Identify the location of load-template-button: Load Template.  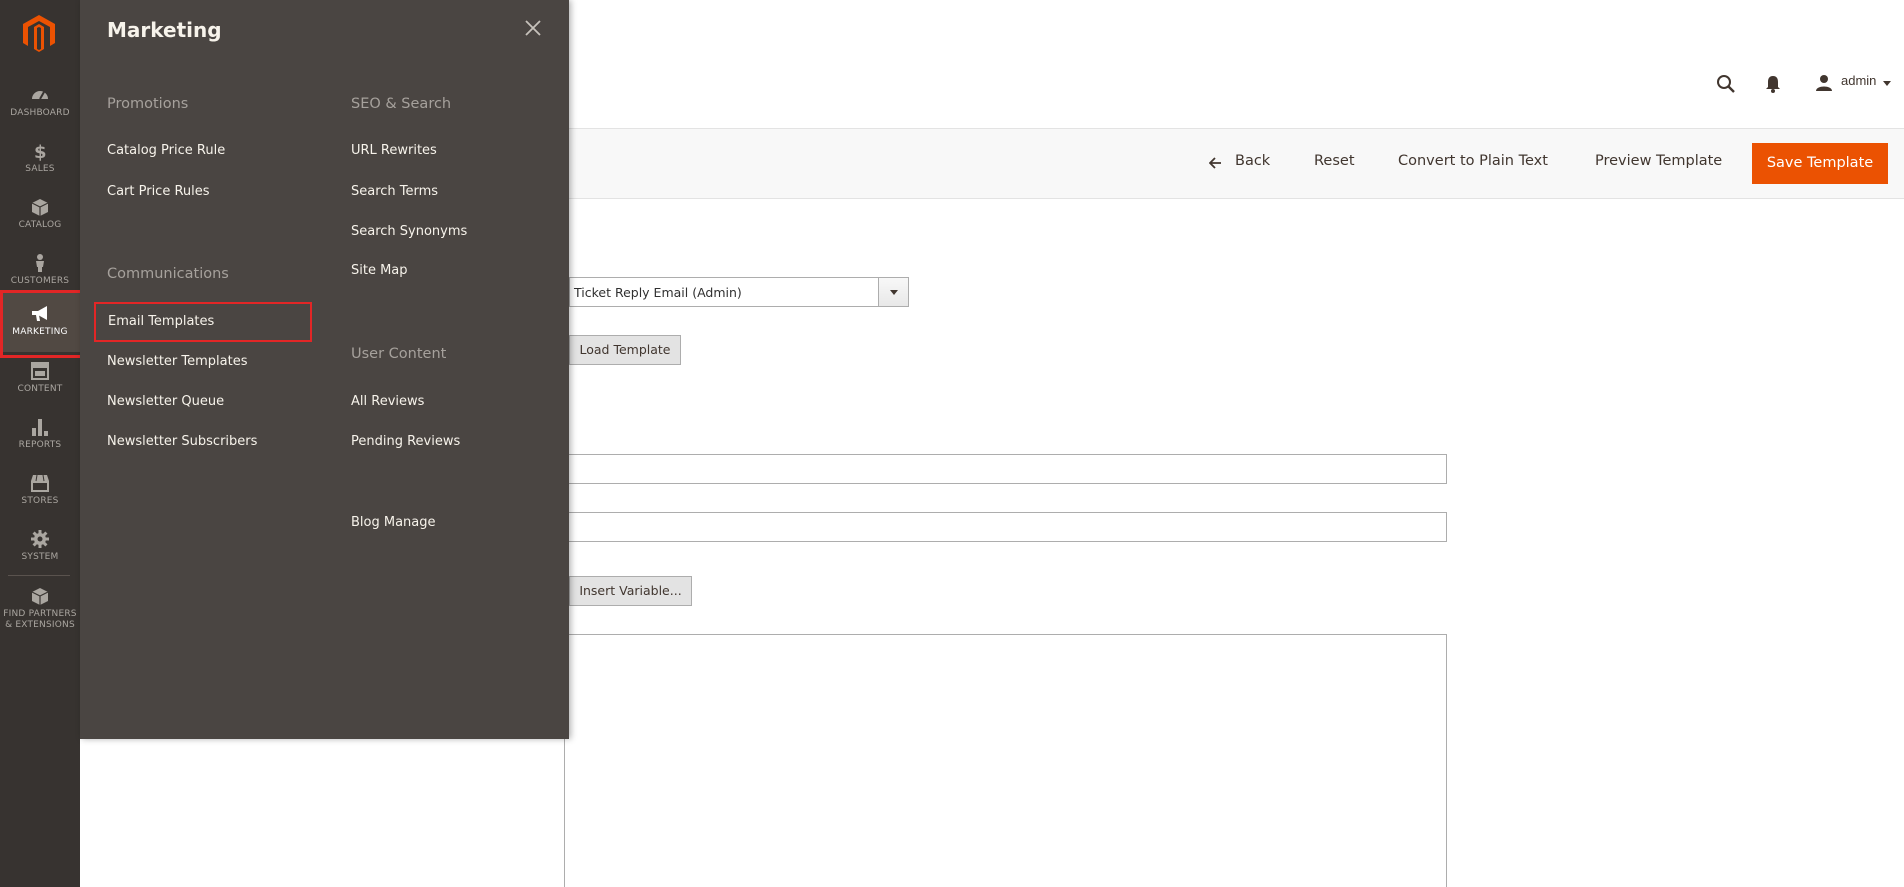
(625, 350).